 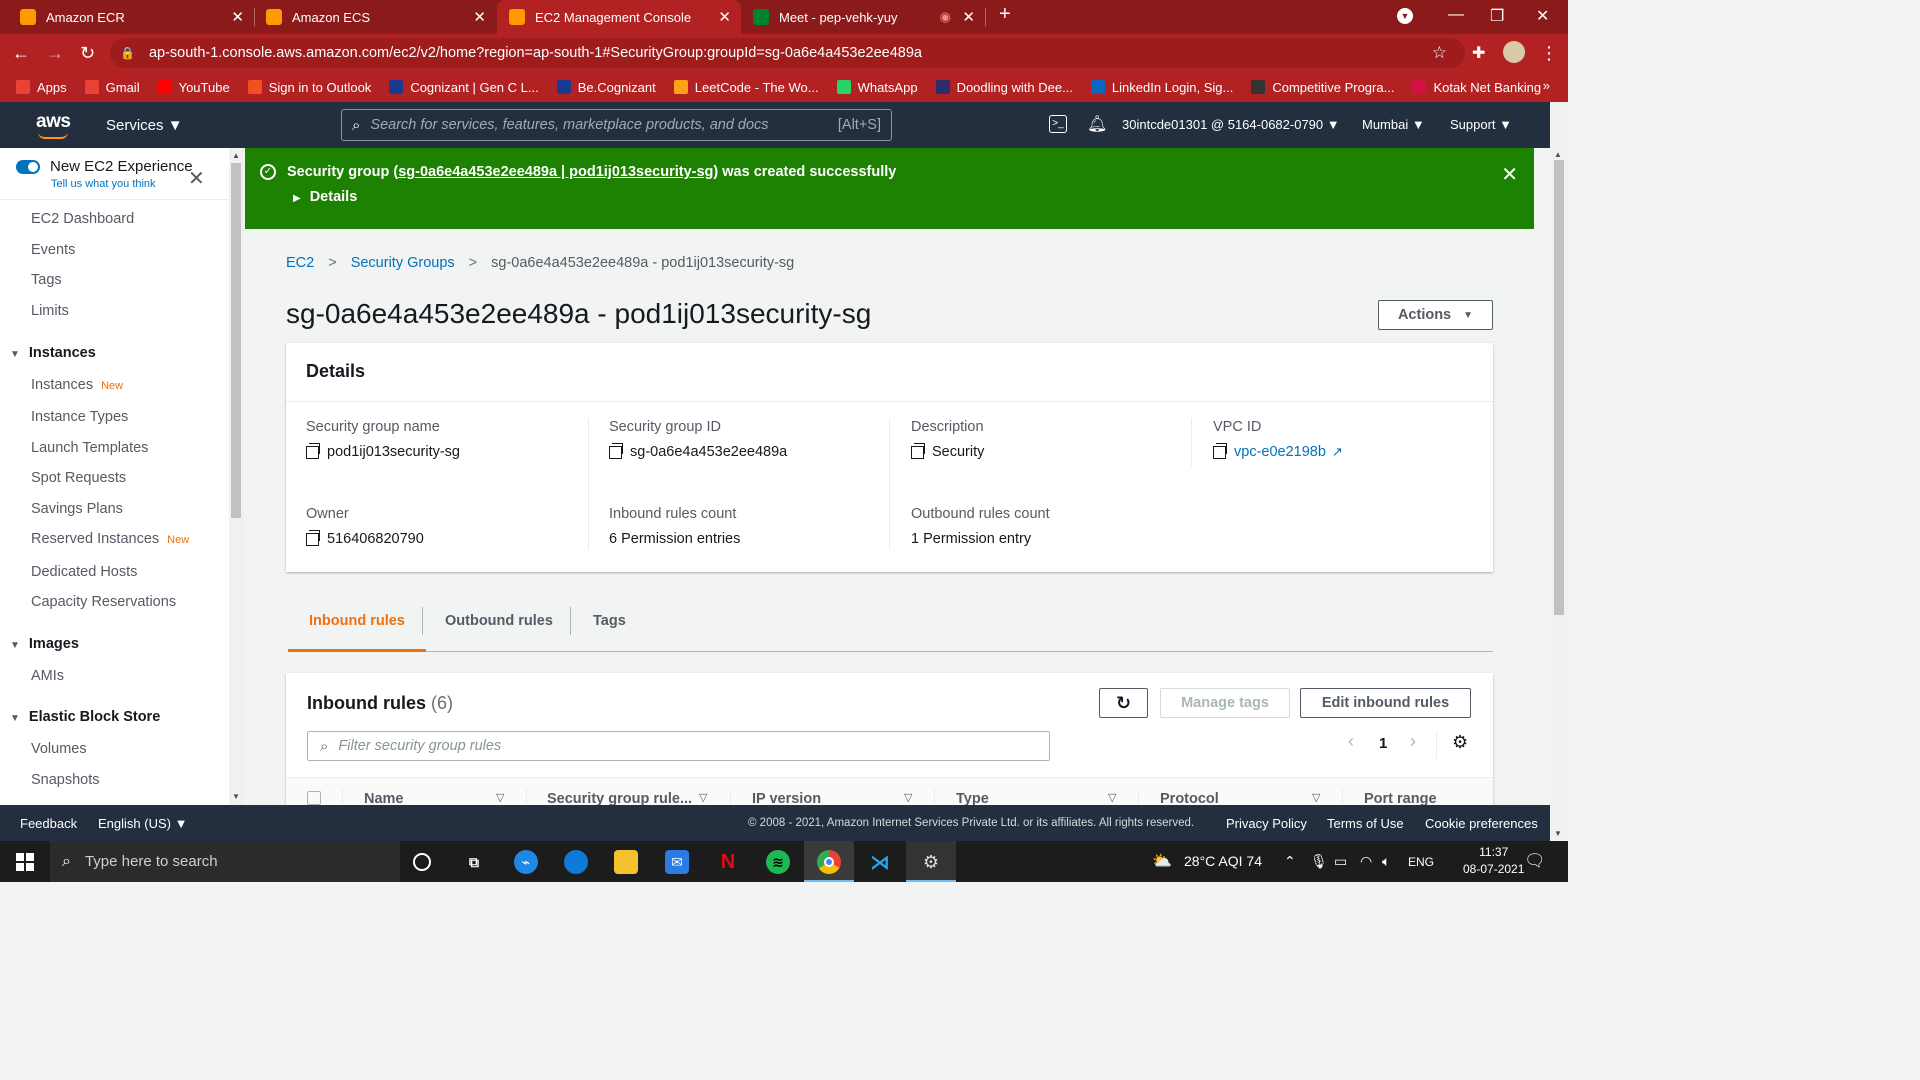 I want to click on cookie-preferences-link: Cookie preferences, so click(x=1481, y=823).